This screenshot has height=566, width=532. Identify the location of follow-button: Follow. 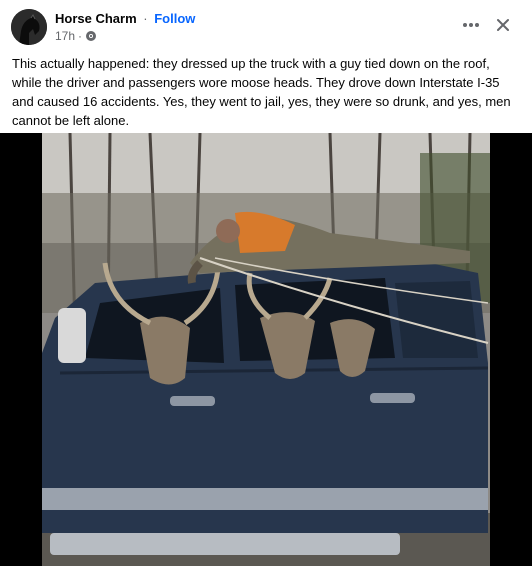
(174, 18).